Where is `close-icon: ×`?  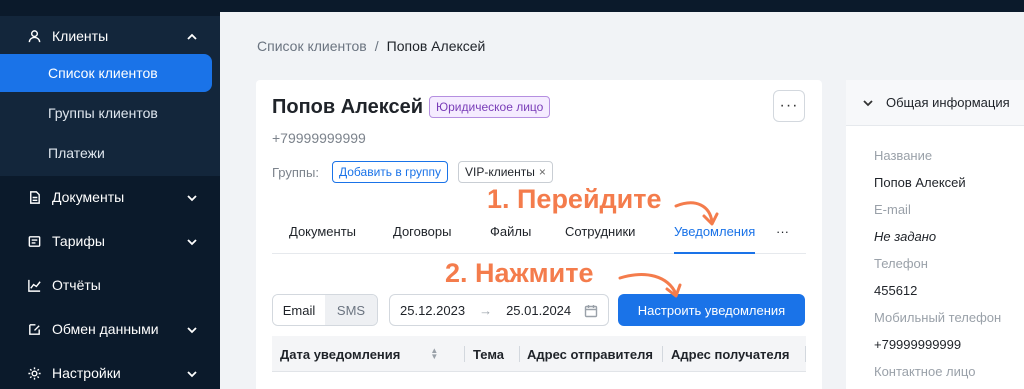 close-icon: × is located at coordinates (542, 172).